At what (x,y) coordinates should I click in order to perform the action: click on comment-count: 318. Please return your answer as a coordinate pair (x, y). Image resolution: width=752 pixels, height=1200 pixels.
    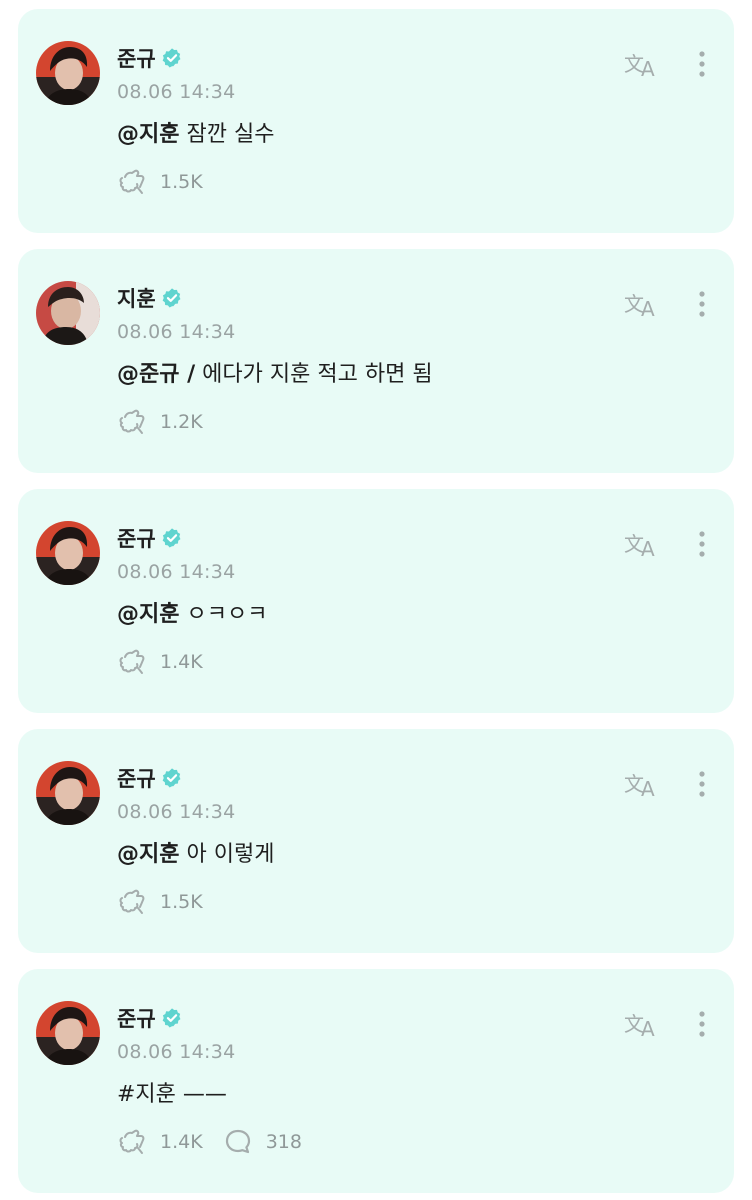
    Looking at the image, I should click on (283, 1142).